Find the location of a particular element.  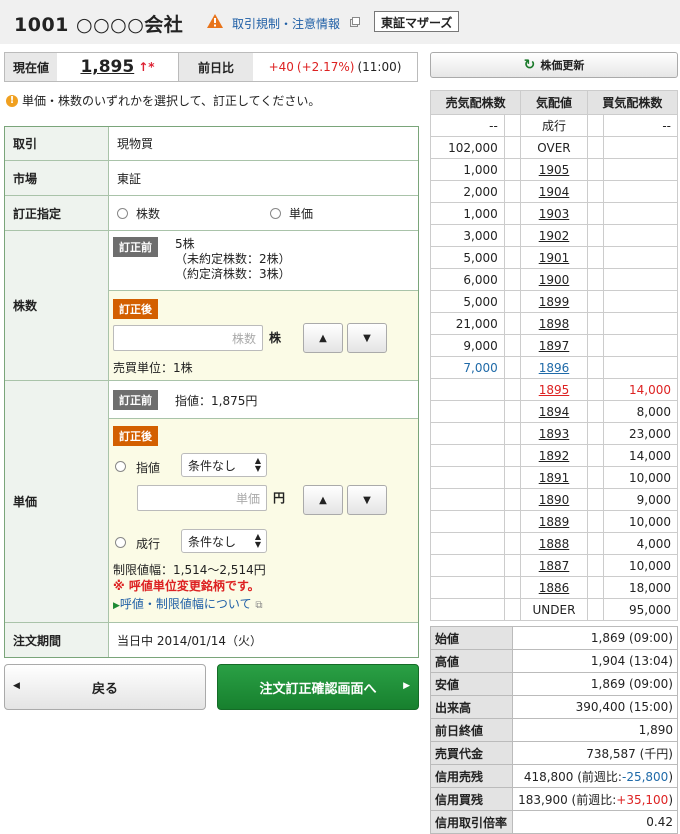

quote-price: 1899 is located at coordinates (554, 301).